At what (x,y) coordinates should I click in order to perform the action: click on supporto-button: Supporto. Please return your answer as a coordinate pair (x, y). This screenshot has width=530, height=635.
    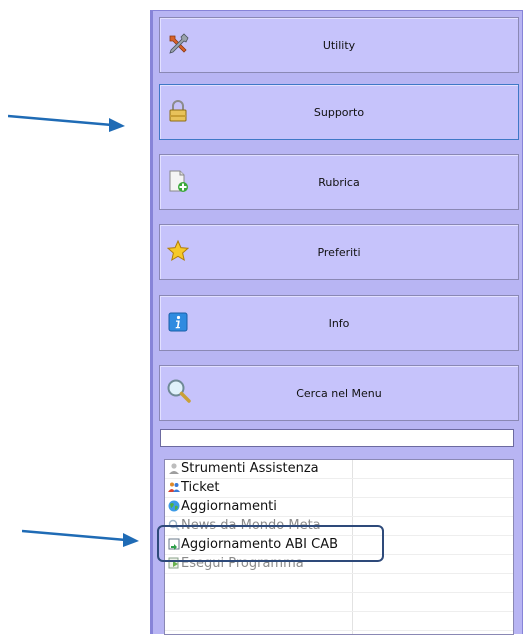
    Looking at the image, I should click on (339, 112).